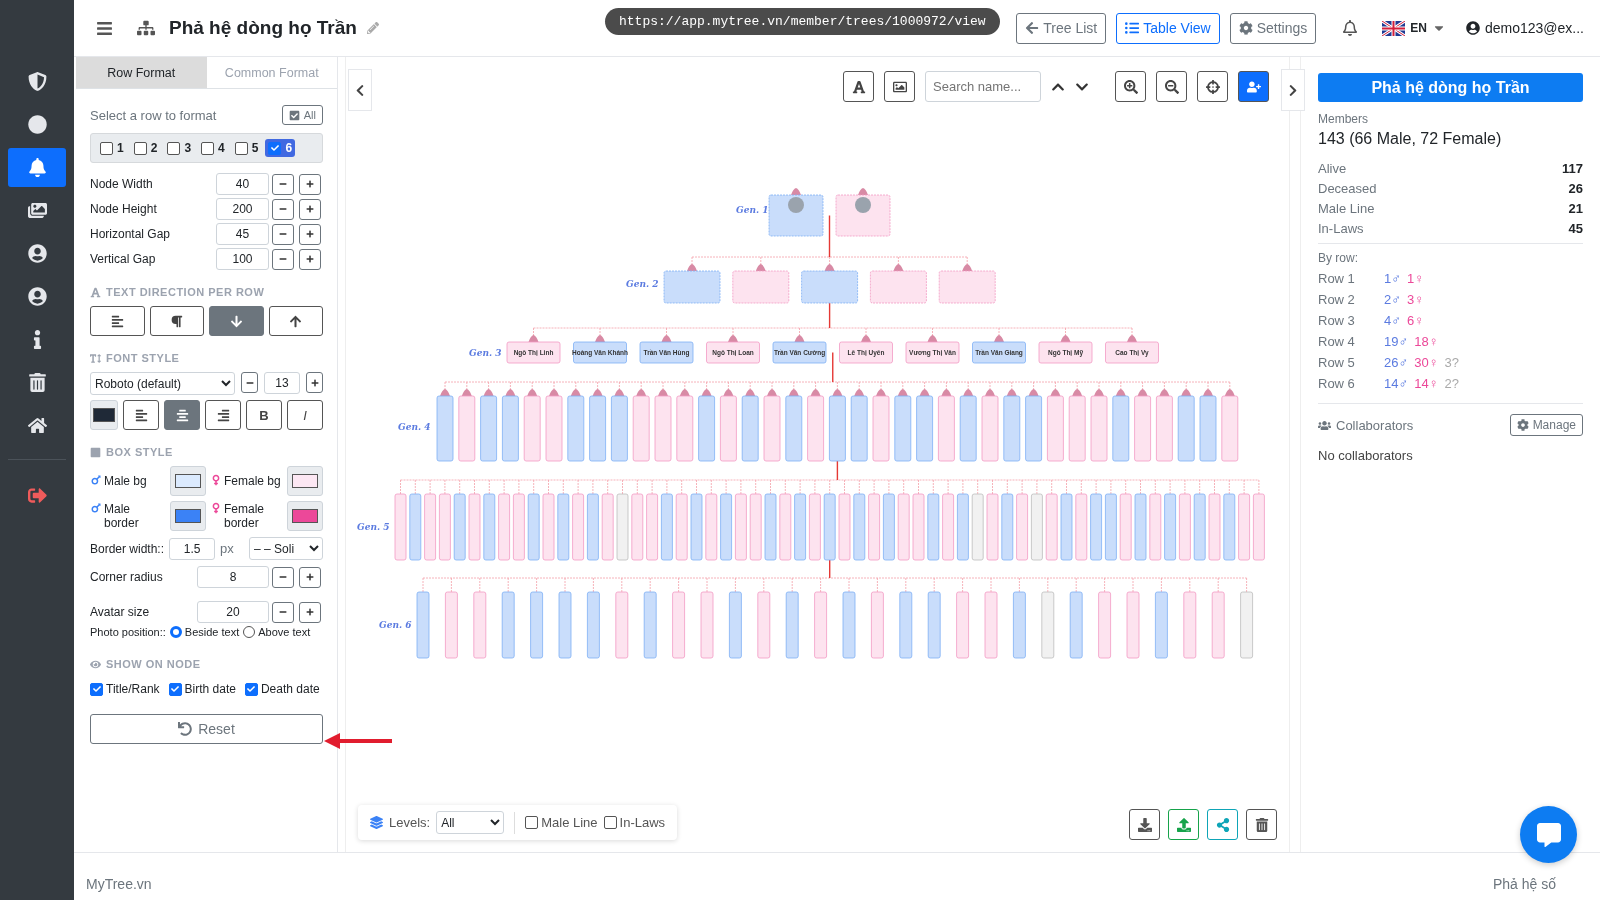  What do you see at coordinates (282, 383) in the screenshot?
I see `font-size-field: 13` at bounding box center [282, 383].